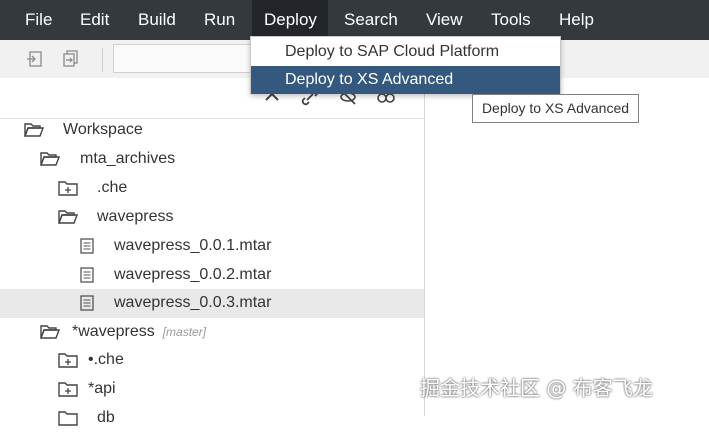 Image resolution: width=709 pixels, height=433 pixels. I want to click on menu-item-deploy-xsa: Deploy to XS Advanced, so click(405, 80).